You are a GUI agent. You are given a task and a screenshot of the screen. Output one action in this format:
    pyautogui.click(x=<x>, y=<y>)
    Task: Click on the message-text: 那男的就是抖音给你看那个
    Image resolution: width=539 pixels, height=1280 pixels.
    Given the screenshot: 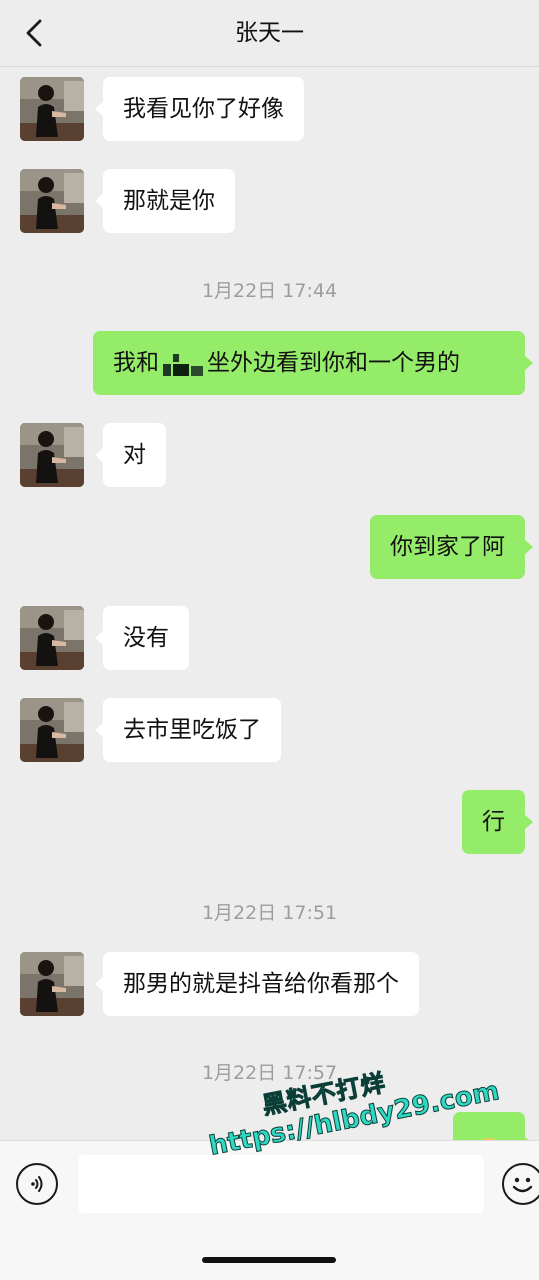 What is the action you would take?
    pyautogui.click(x=261, y=984)
    